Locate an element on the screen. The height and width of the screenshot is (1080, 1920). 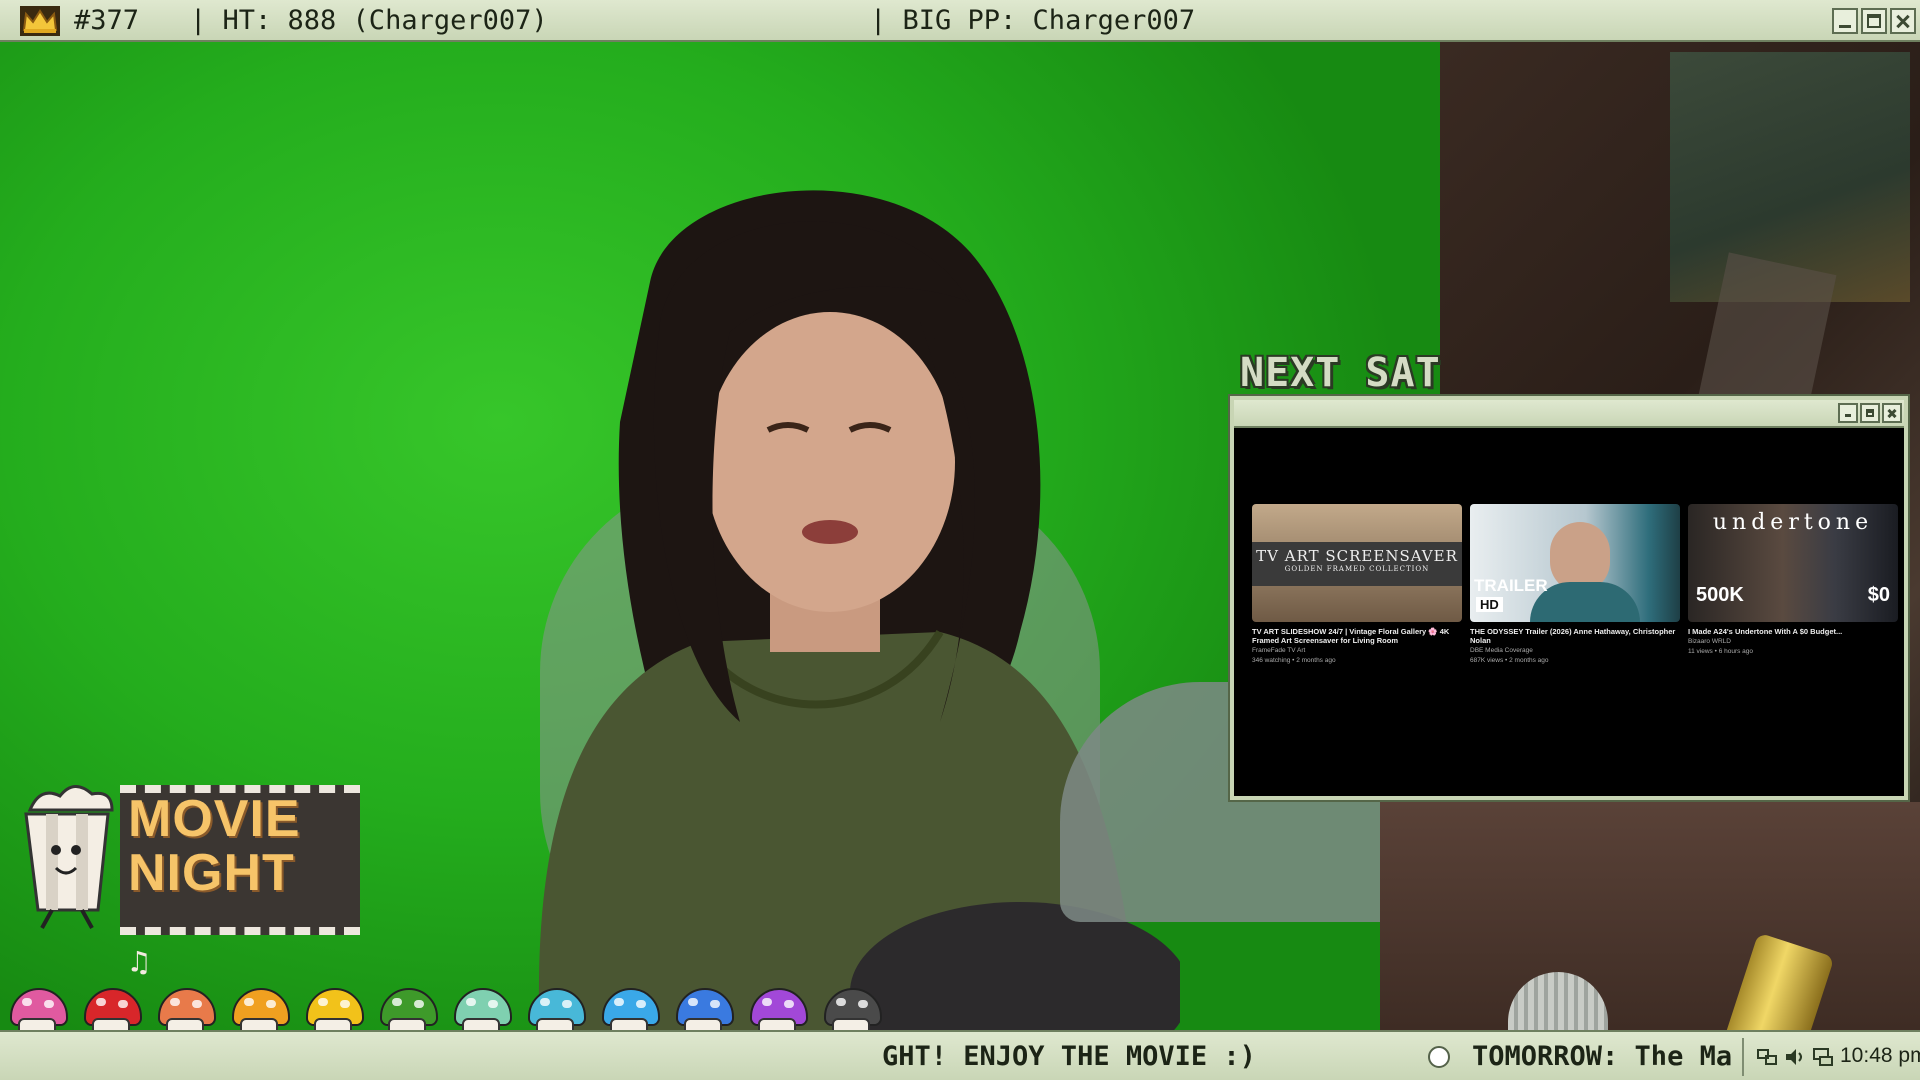
thumbnail-title: undertone is located at coordinates (1793, 522).